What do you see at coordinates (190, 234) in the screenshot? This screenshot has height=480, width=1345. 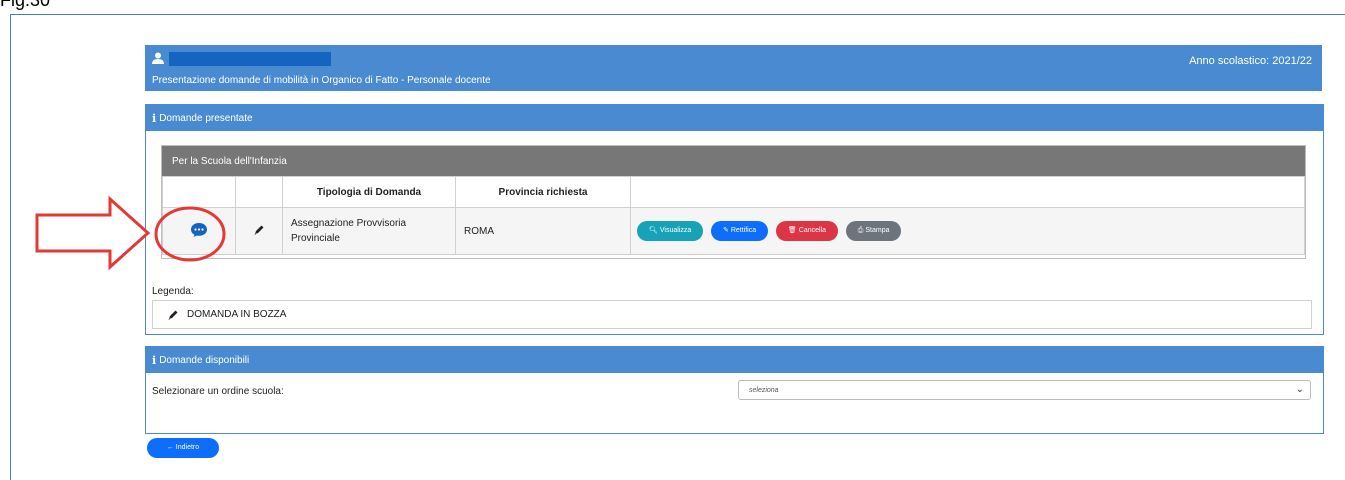 I see `circle-annotation` at bounding box center [190, 234].